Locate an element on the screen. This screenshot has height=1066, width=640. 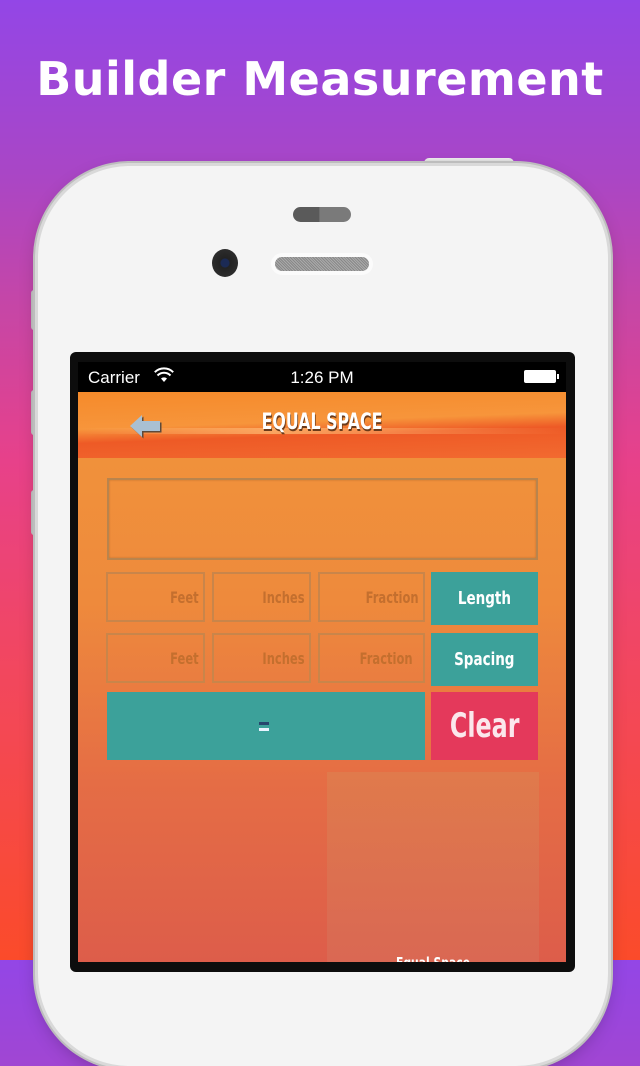
length-inches-placeholder: Inches is located at coordinates (283, 597).